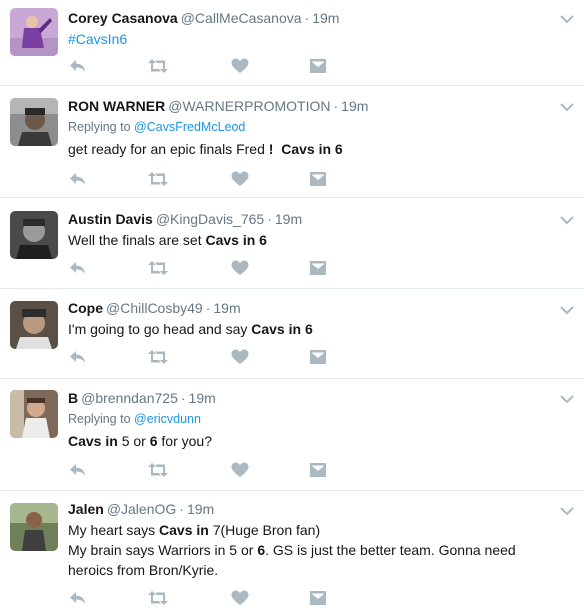 This screenshot has height=611, width=584. What do you see at coordinates (97, 39) in the screenshot?
I see `hashtag-link: #CavsIn6` at bounding box center [97, 39].